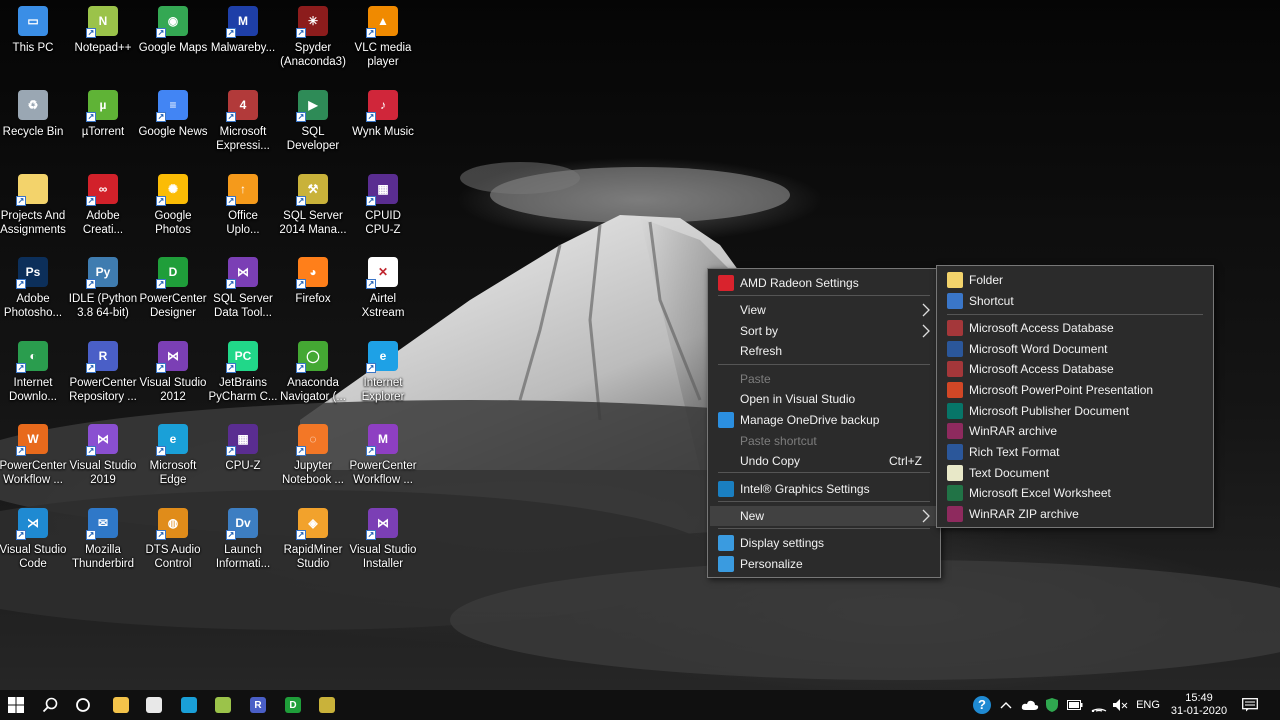 This screenshot has width=1280, height=720. What do you see at coordinates (824, 283) in the screenshot?
I see `menu-item-amd-radeon-settings: AMD Radeon Settings` at bounding box center [824, 283].